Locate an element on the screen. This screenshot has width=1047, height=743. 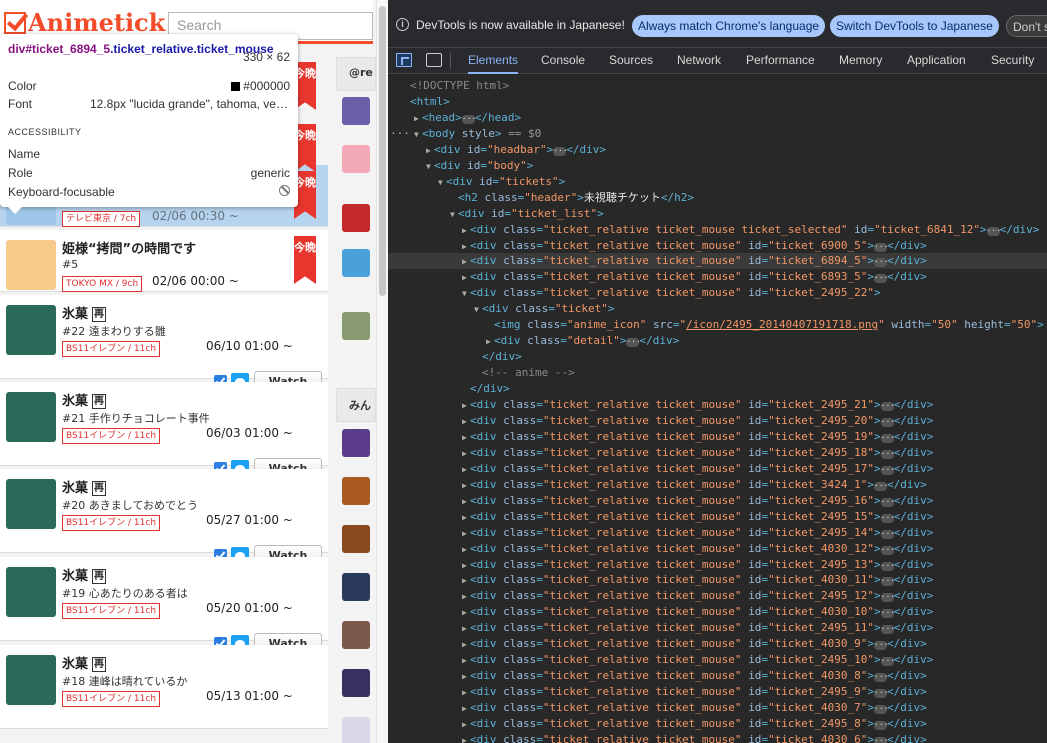
dom-node: ··· ▼ <body style> == $0 is located at coordinates (717, 134).